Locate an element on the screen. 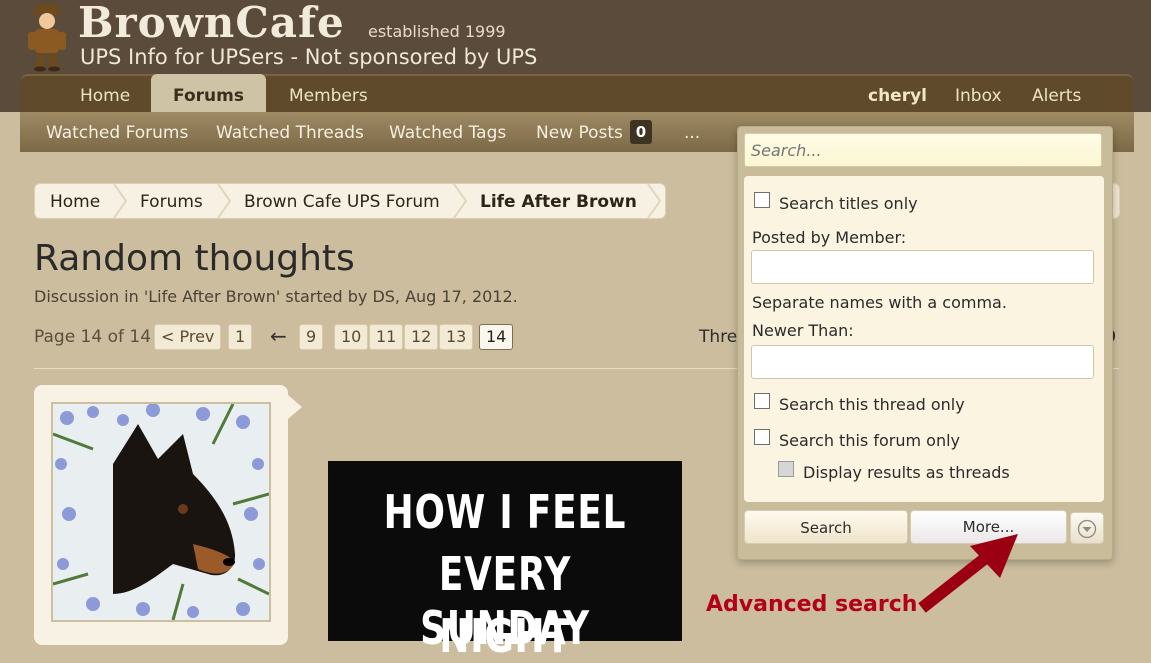 This screenshot has width=1151, height=663. nav-forums-label: Forums is located at coordinates (208, 96).